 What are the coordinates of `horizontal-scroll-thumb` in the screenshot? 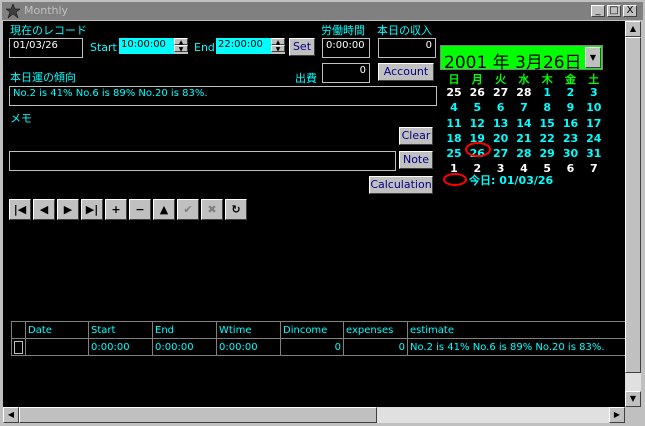 It's located at (198, 415).